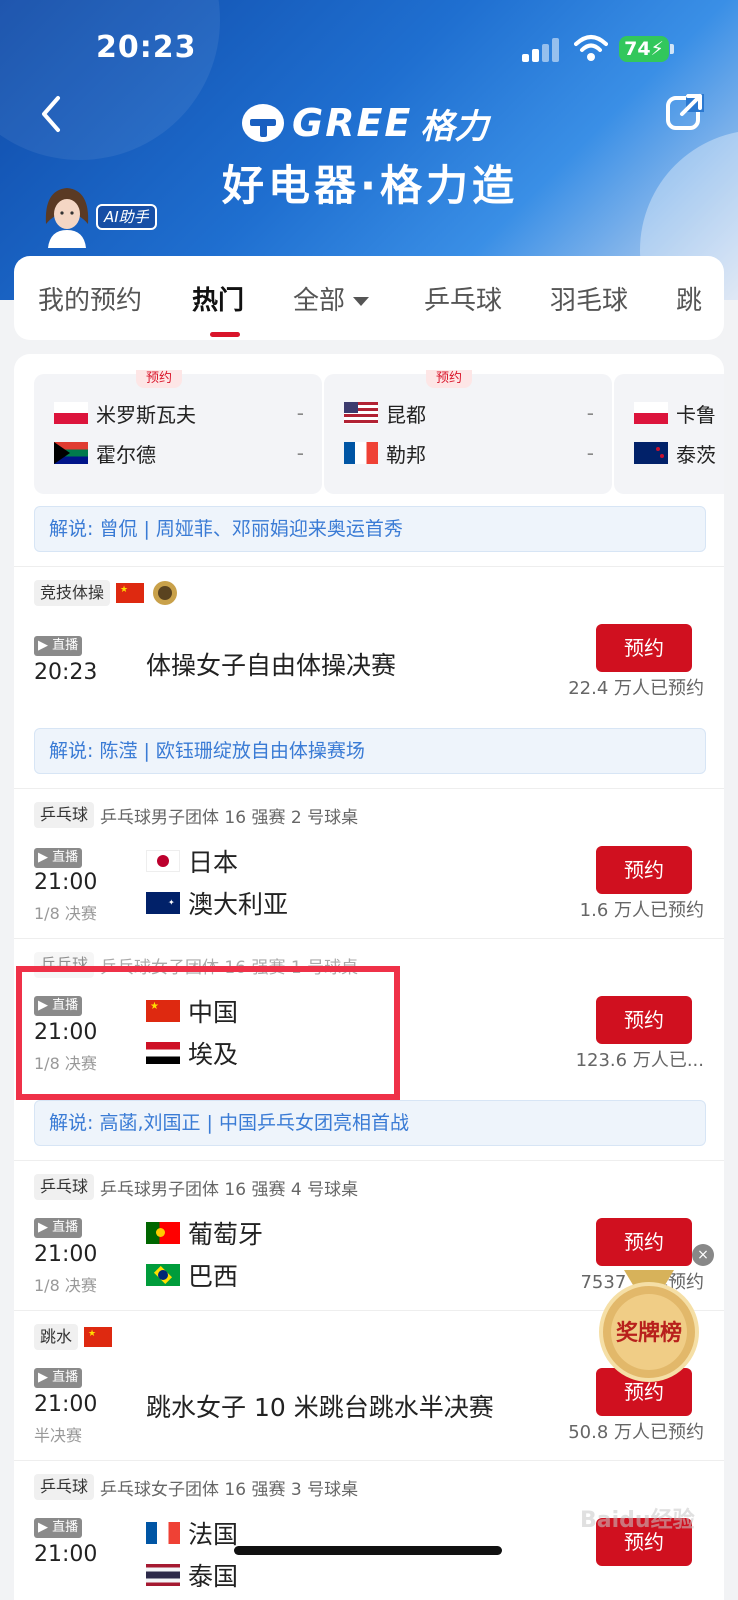 This screenshot has width=738, height=1600. I want to click on event-title: 跳水女子 10 米跳台跳水半决赛, so click(320, 1407).